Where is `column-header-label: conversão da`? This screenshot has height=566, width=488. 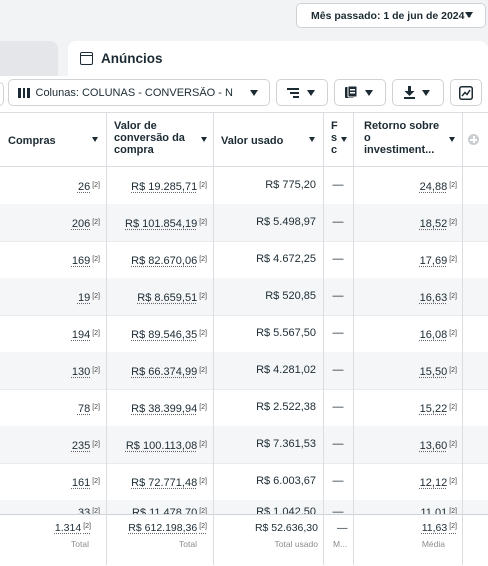 column-header-label: conversão da is located at coordinates (149, 138).